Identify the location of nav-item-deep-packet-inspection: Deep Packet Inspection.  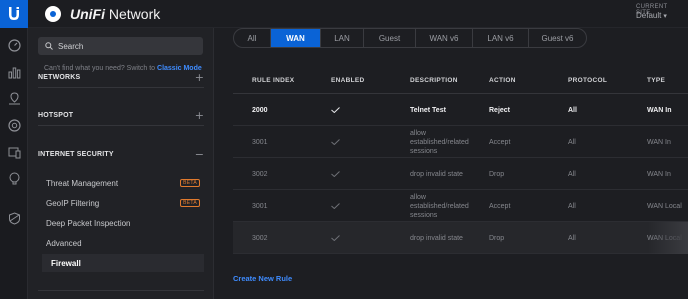
(124, 223).